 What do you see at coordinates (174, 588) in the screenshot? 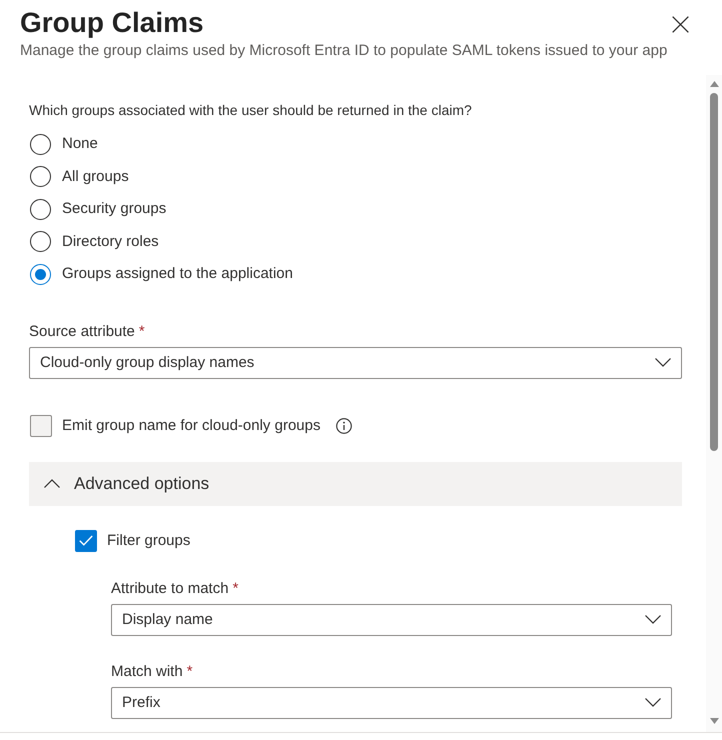
I see `field-label: Attribute to match *` at bounding box center [174, 588].